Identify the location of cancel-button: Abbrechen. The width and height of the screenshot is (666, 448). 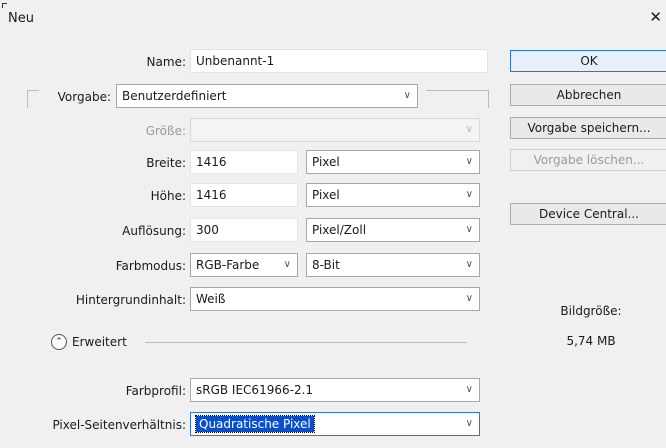
(588, 95).